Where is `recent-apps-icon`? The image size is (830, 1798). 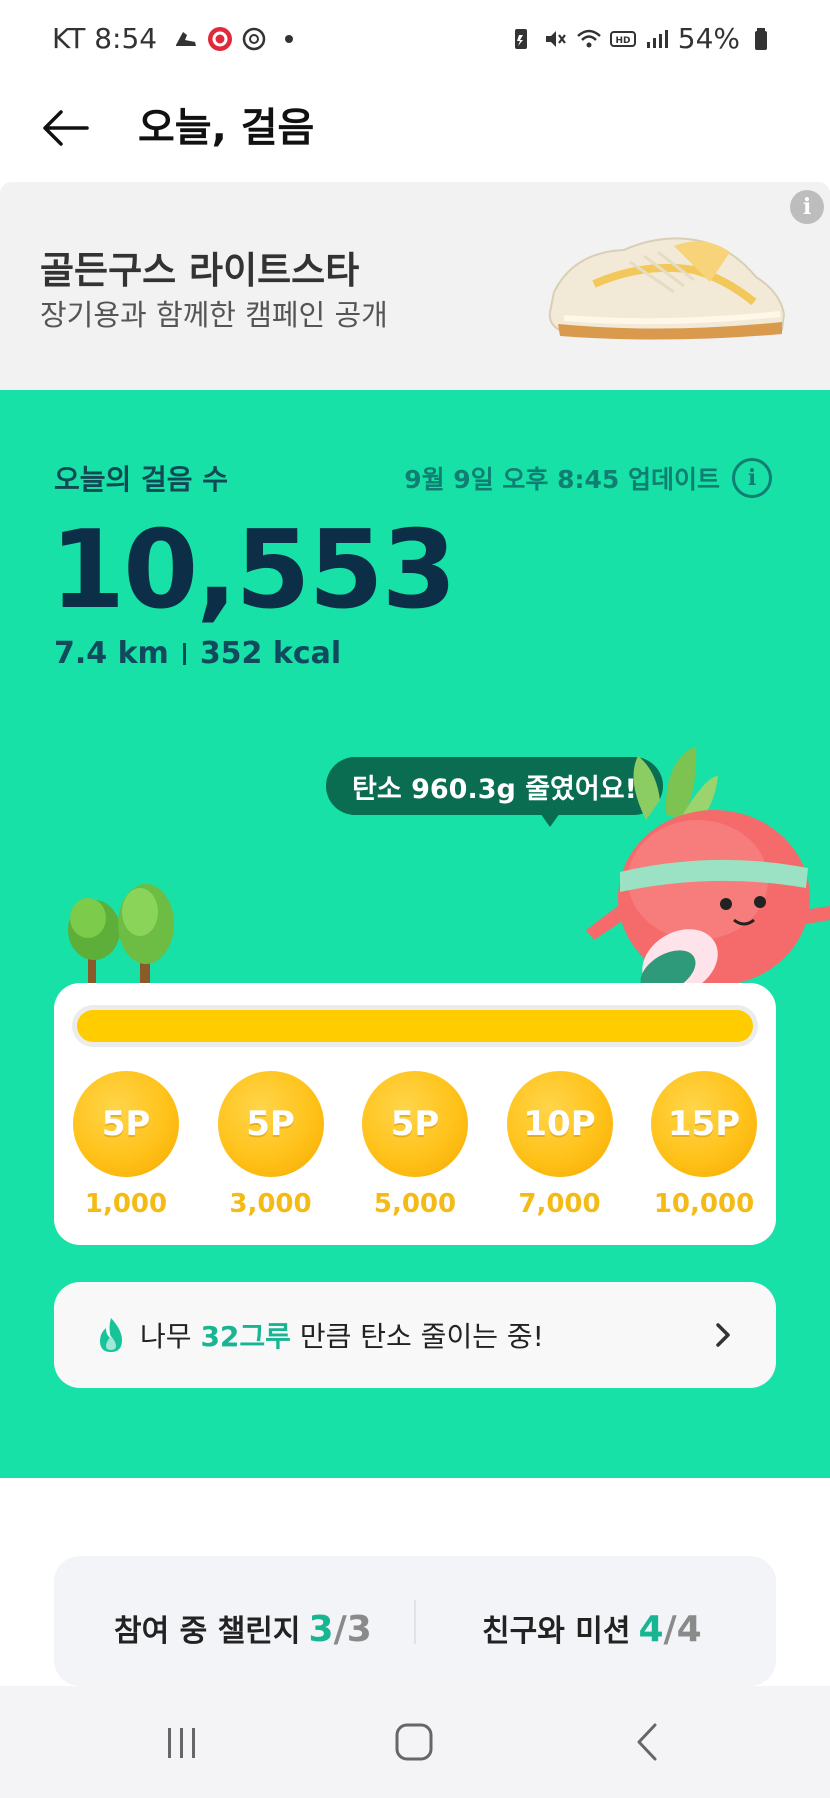 recent-apps-icon is located at coordinates (181, 1743).